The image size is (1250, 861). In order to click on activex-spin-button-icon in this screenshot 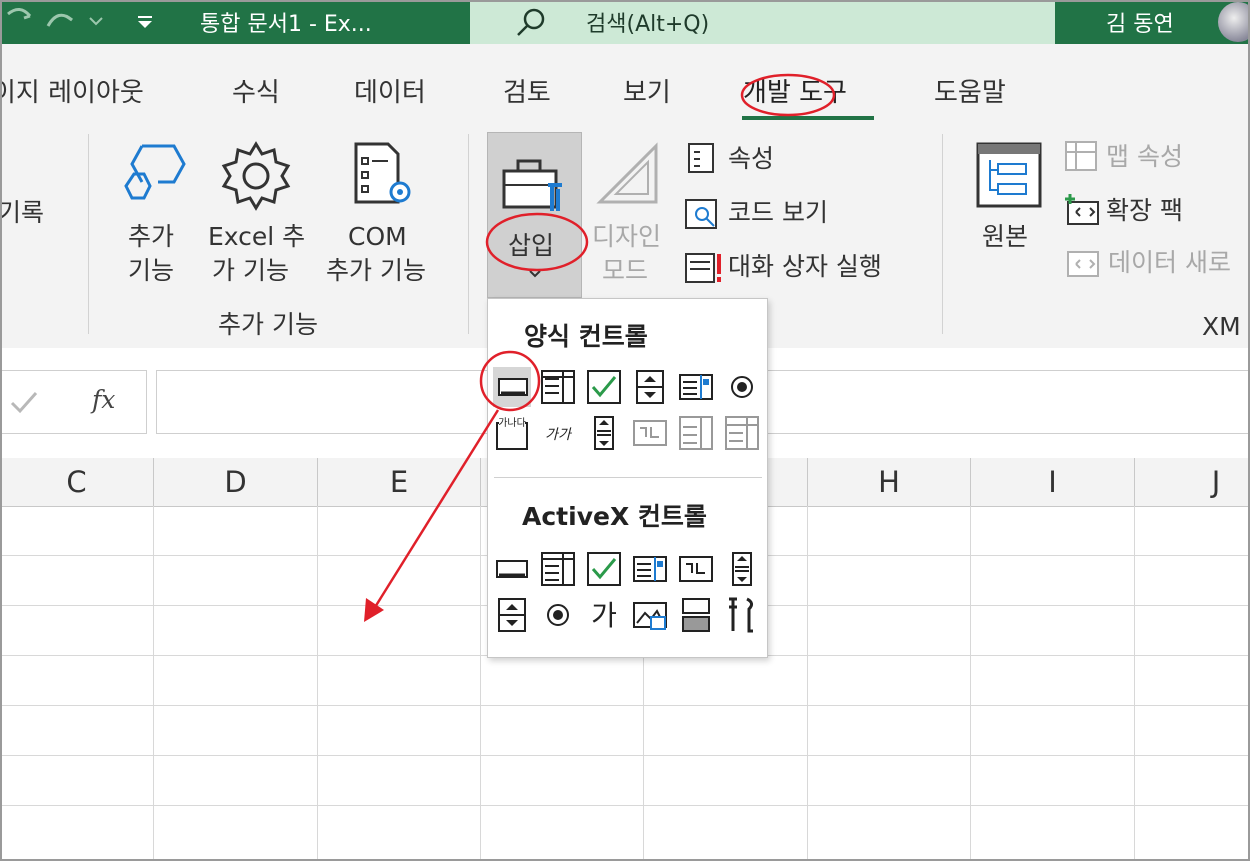, I will do `click(512, 615)`.